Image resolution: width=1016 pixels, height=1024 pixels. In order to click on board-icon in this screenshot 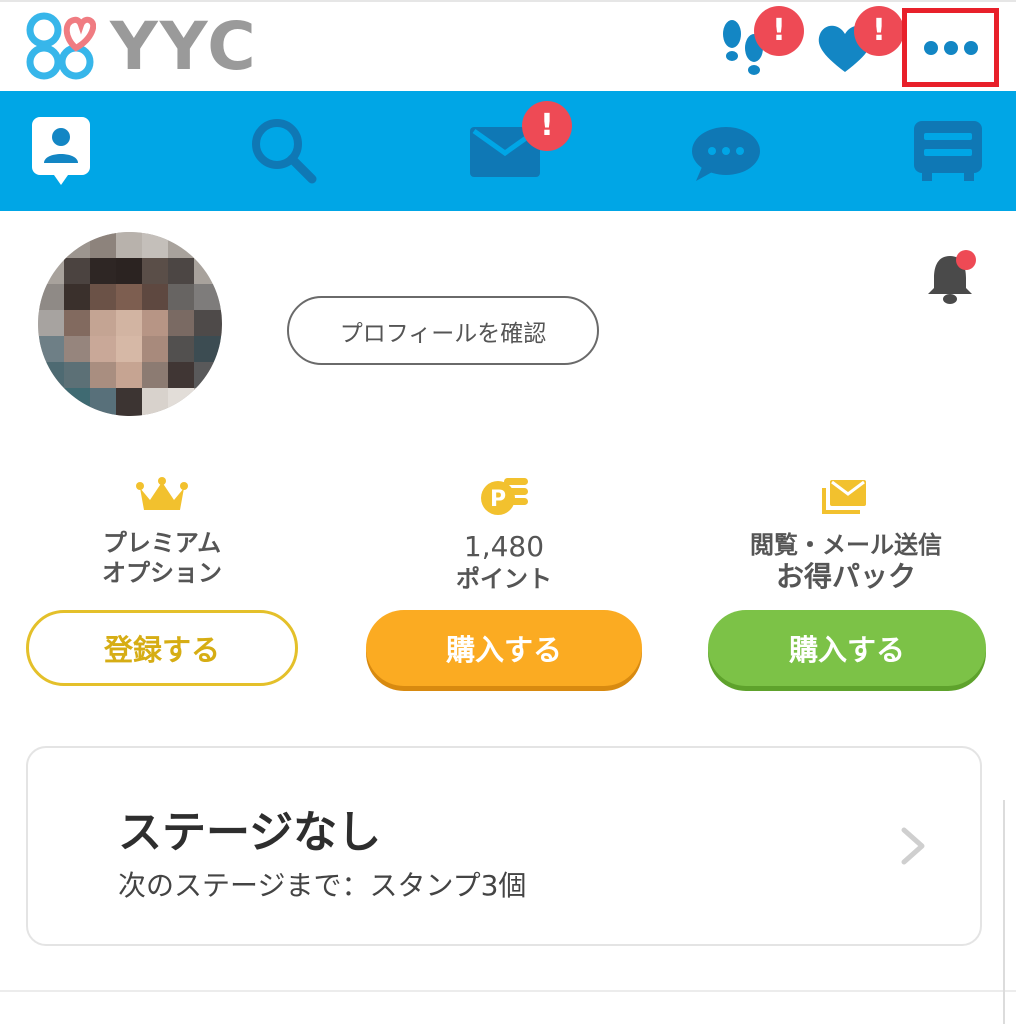, I will do `click(948, 151)`.